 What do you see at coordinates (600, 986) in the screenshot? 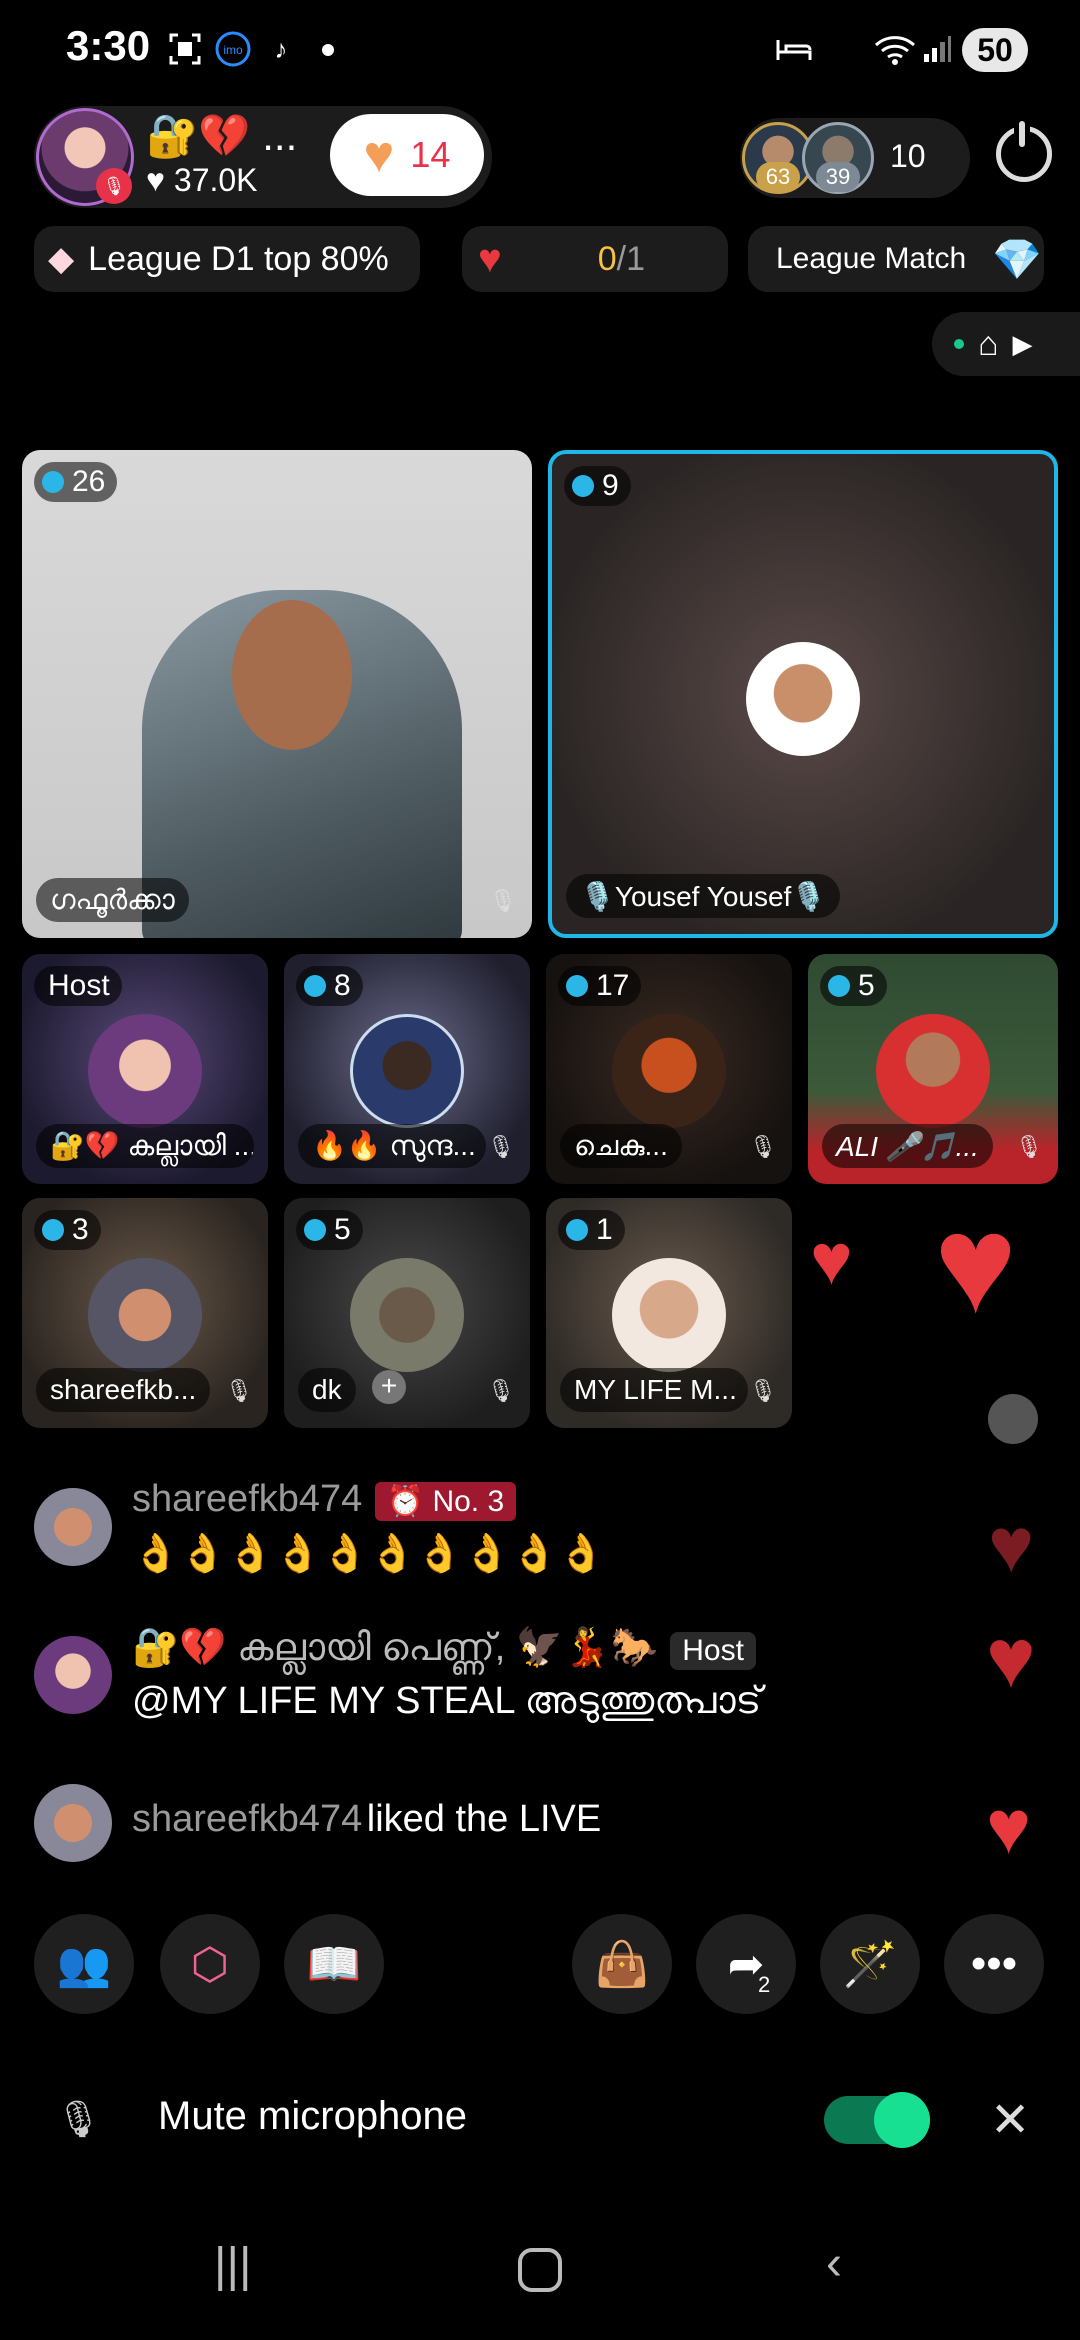
I see `level-badge: 17` at bounding box center [600, 986].